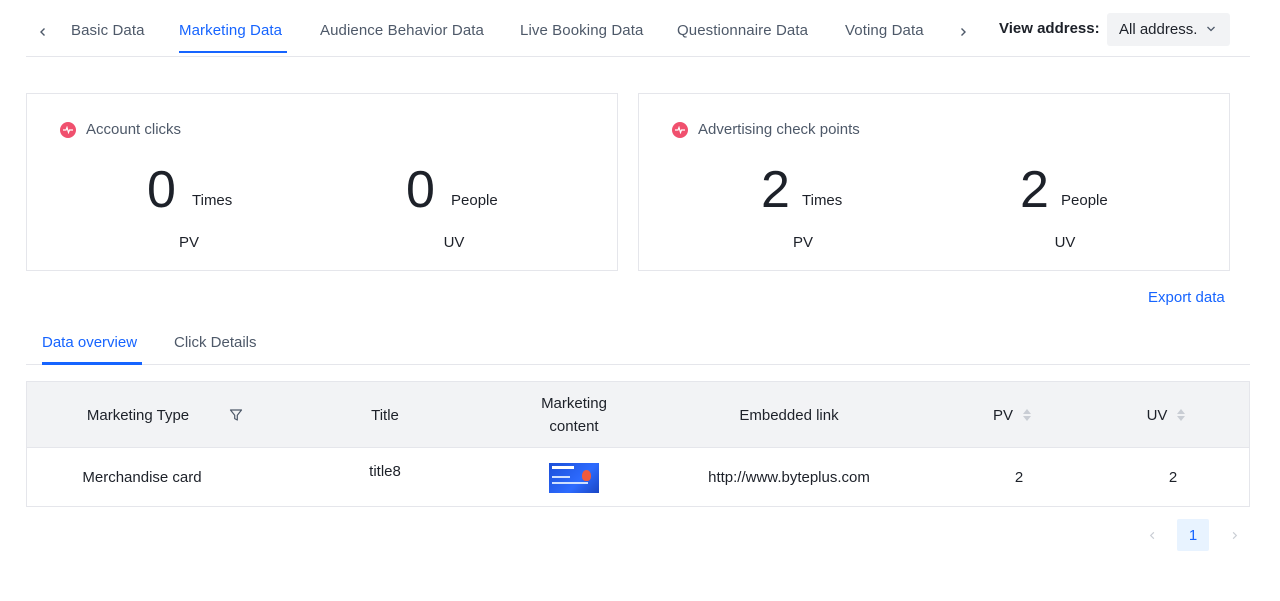  What do you see at coordinates (779, 129) in the screenshot?
I see `card-title: Advertising check points` at bounding box center [779, 129].